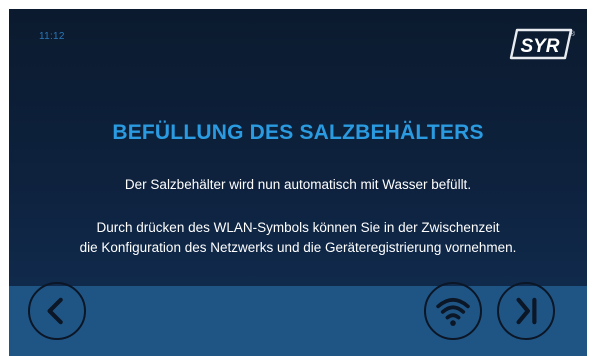 The height and width of the screenshot is (356, 596). I want to click on syr-logo: SYR, so click(541, 44).